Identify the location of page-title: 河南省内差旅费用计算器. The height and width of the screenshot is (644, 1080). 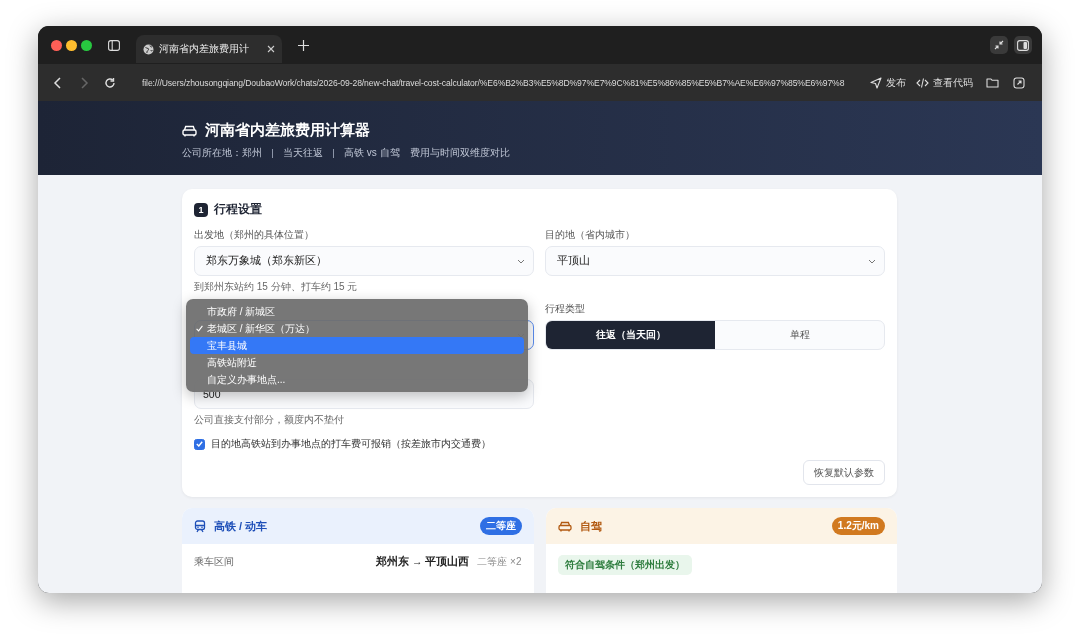
(287, 130).